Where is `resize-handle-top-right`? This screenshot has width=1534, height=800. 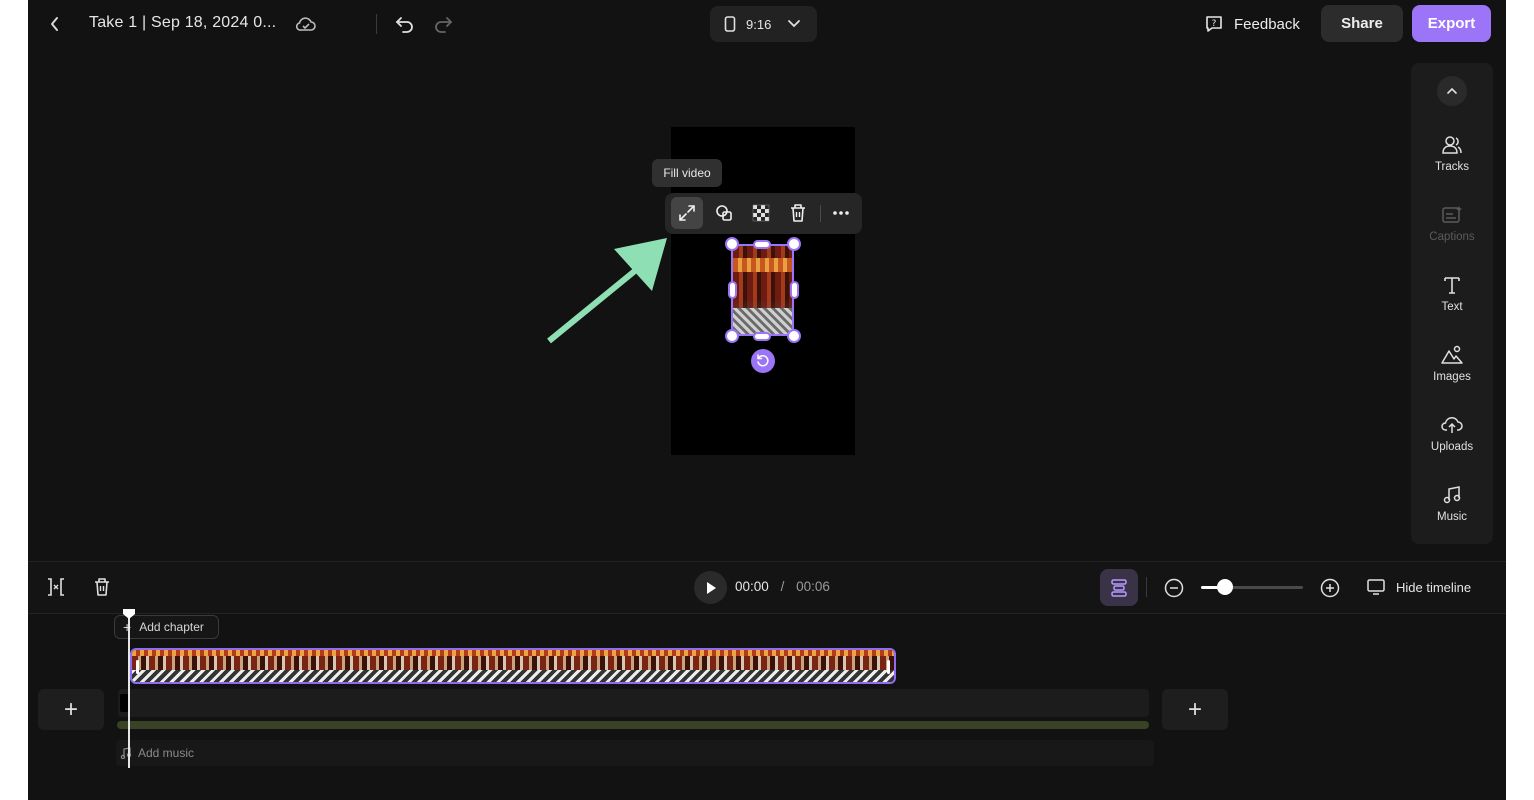 resize-handle-top-right is located at coordinates (794, 244).